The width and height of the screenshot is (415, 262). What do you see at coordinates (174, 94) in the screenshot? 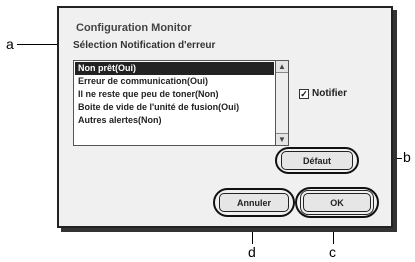
I see `list-item: Il ne reste que peu de toner(Non)` at bounding box center [174, 94].